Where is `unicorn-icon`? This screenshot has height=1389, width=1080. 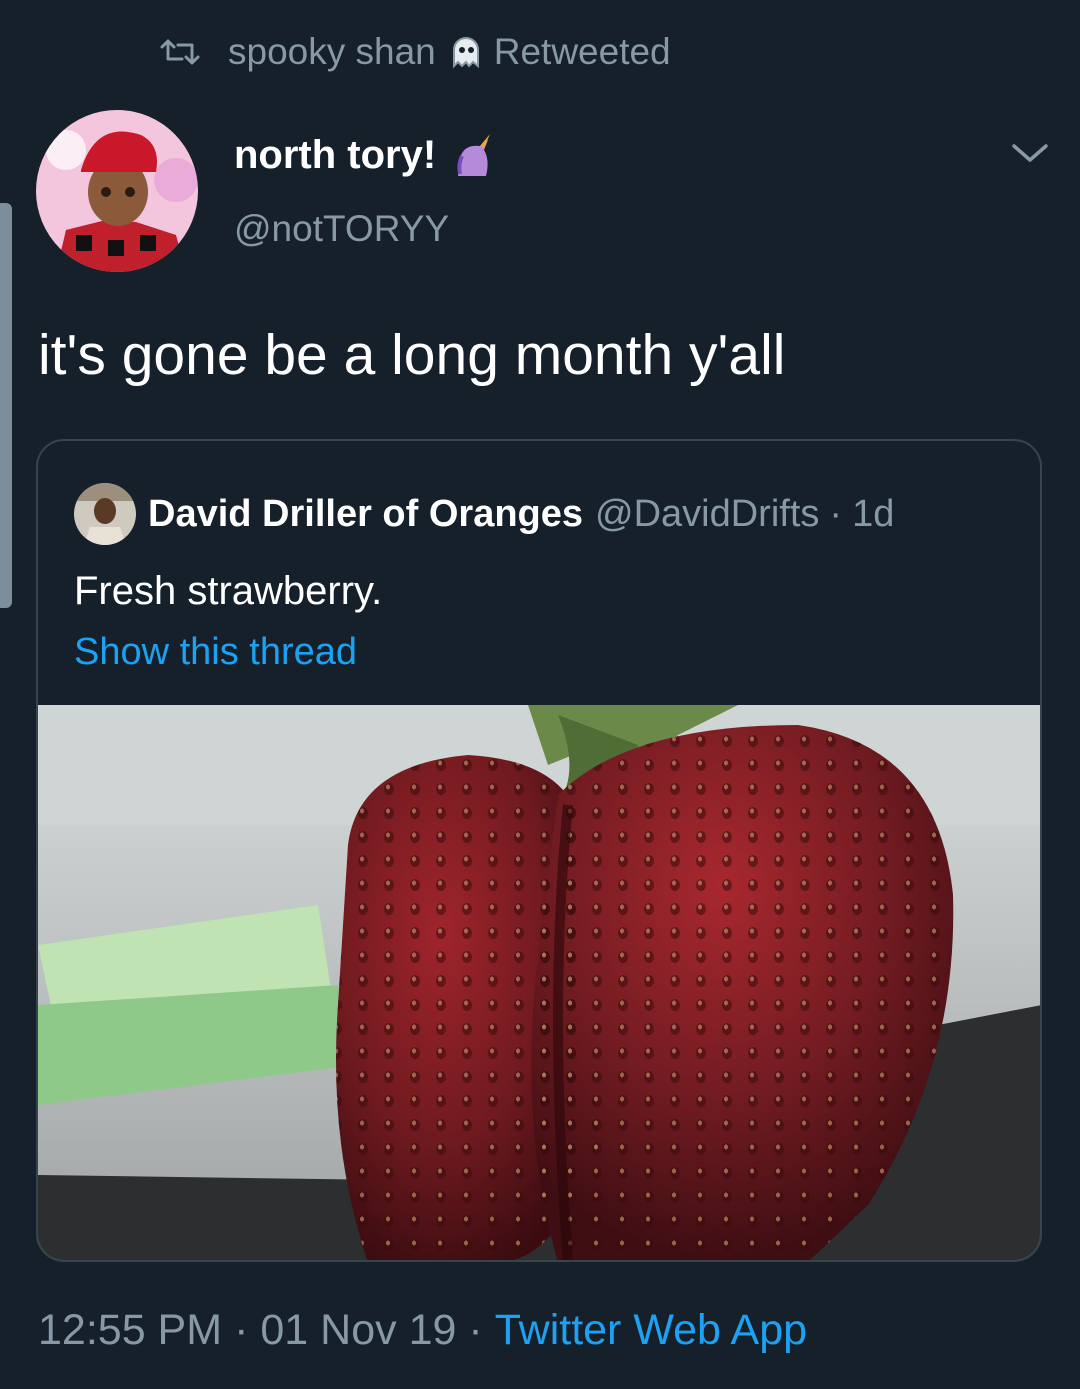
unicorn-icon is located at coordinates (474, 154).